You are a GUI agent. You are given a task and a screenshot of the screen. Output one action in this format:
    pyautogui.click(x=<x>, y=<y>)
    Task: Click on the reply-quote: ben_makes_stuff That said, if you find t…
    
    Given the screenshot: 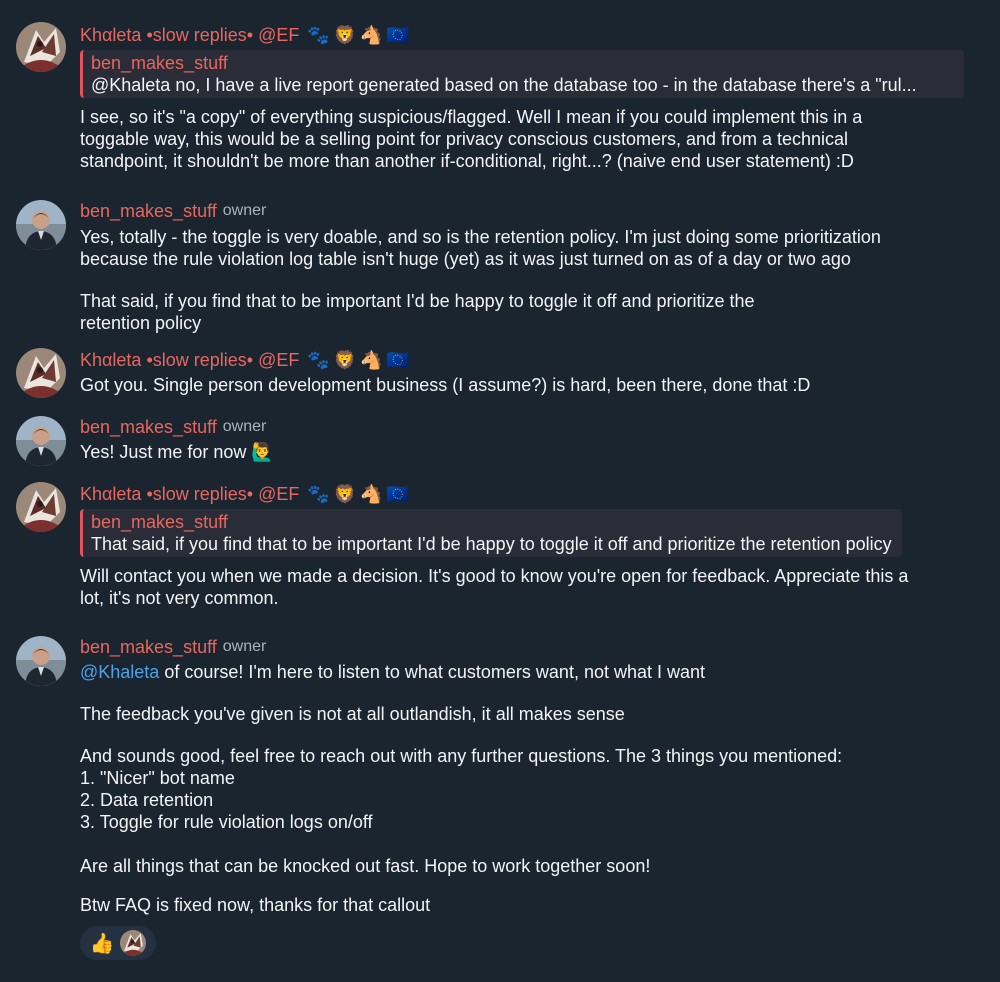 What is the action you would take?
    pyautogui.click(x=491, y=533)
    